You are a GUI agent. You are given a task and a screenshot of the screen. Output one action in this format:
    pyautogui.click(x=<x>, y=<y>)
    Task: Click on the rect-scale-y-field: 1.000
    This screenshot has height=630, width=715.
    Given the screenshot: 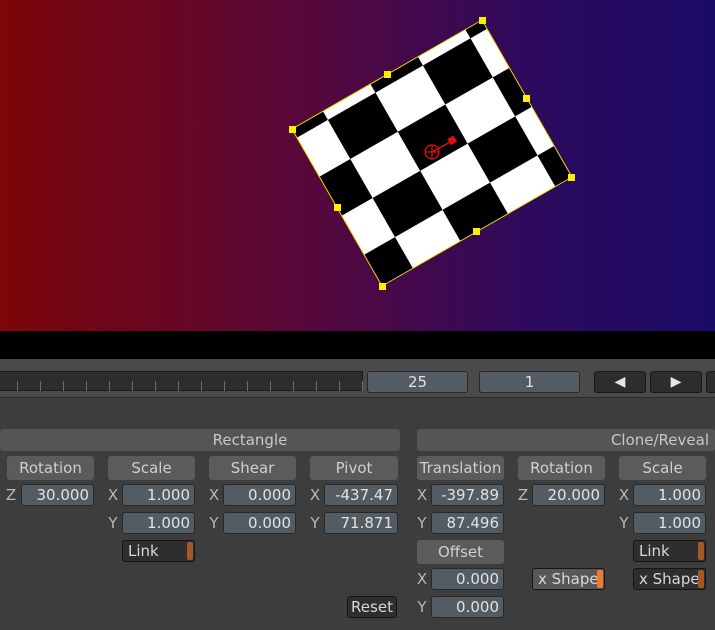 What is the action you would take?
    pyautogui.click(x=158, y=523)
    